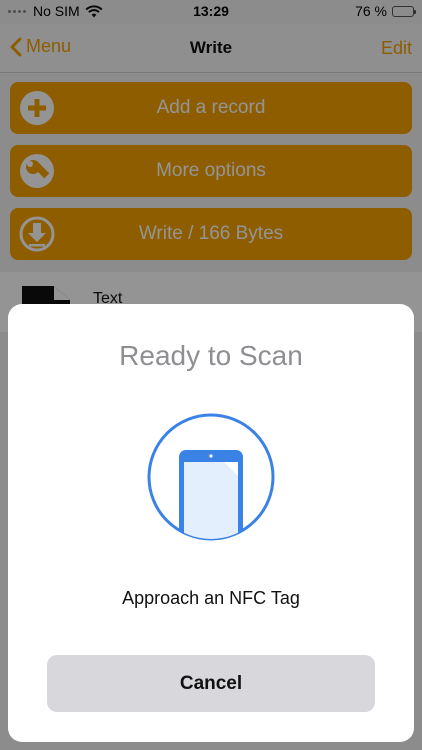 This screenshot has height=750, width=422. What do you see at coordinates (211, 683) in the screenshot?
I see `cancel-button: Cancel` at bounding box center [211, 683].